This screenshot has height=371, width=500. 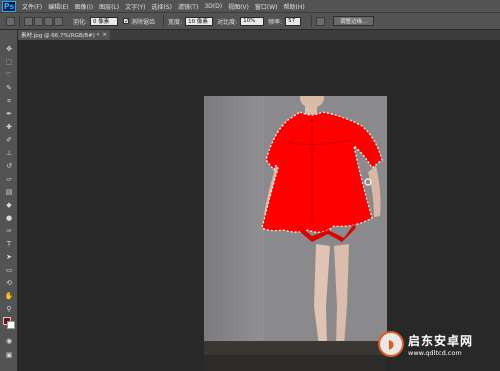 What do you see at coordinates (9, 179) in the screenshot?
I see `eraser-tool-icon: ▱` at bounding box center [9, 179].